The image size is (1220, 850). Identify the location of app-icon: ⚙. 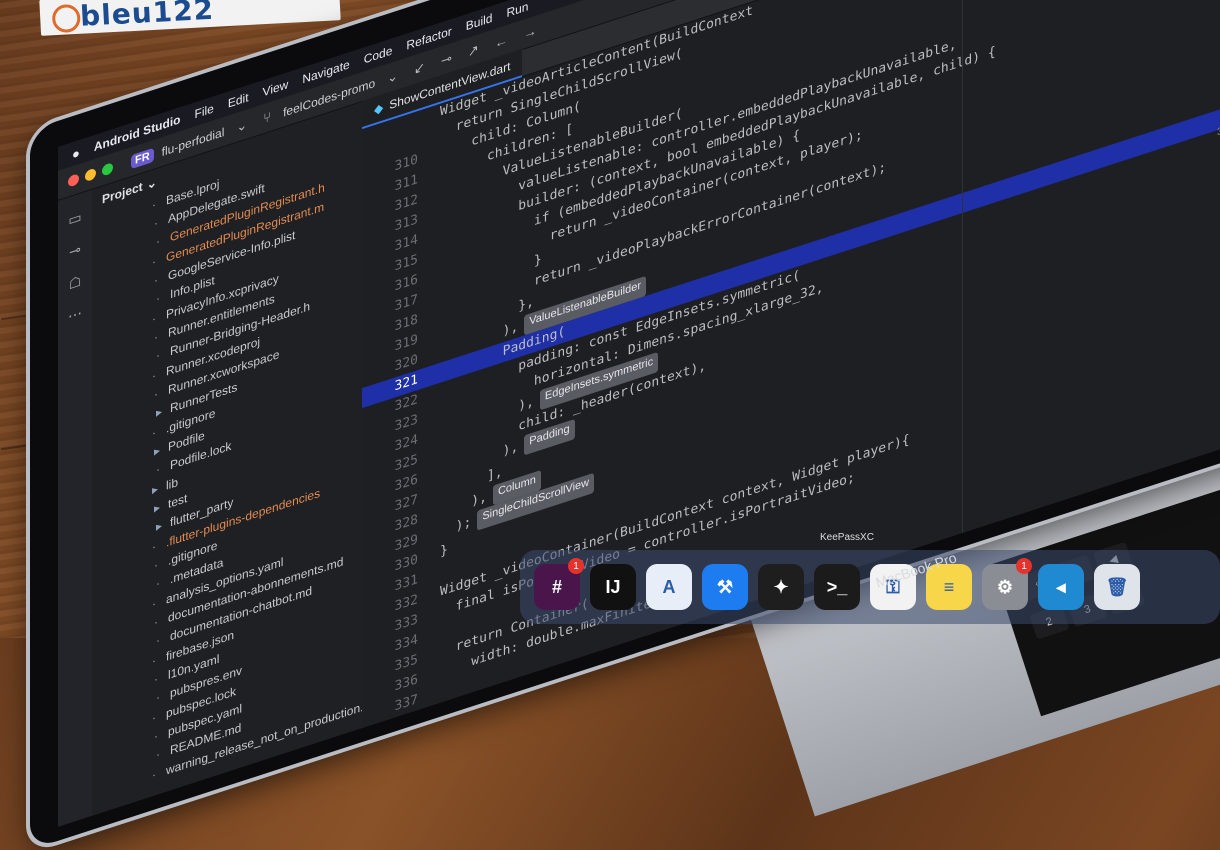
(1005, 586).